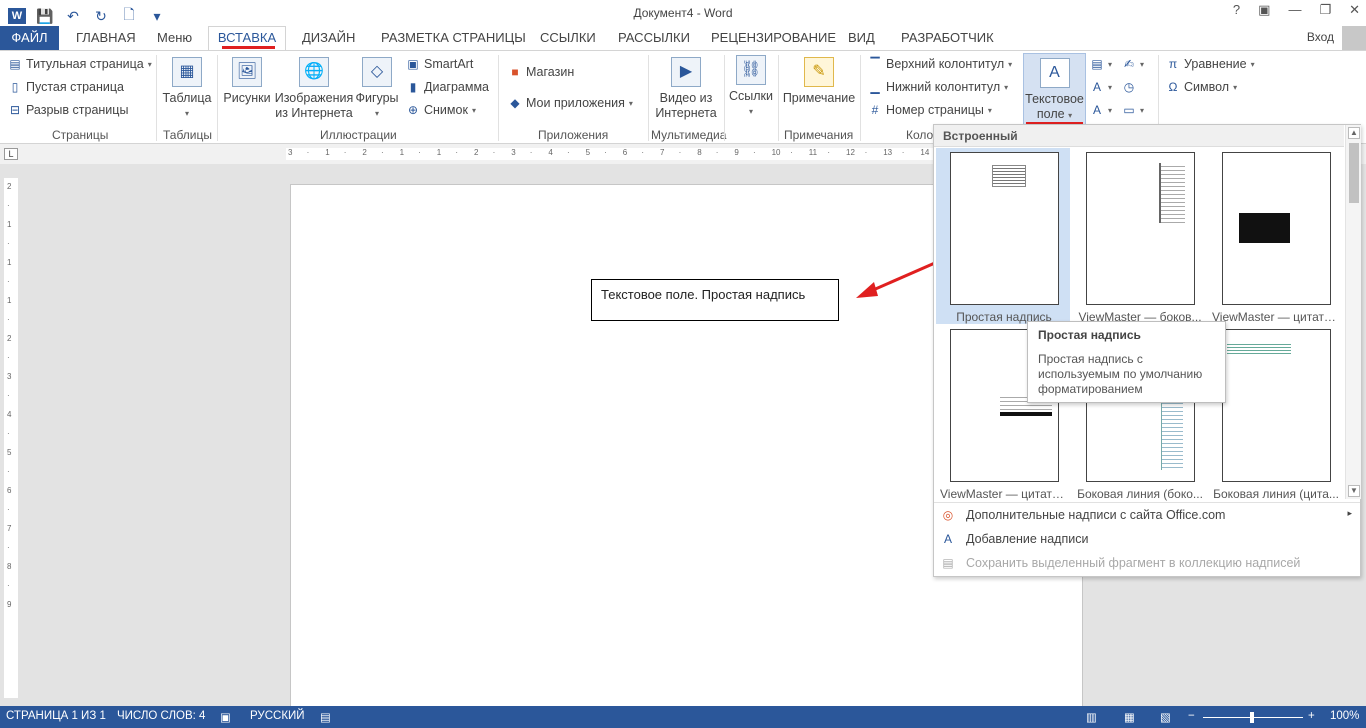  I want to click on window-controls: ? ▣ — ❐ ✕, so click(1296, 10).